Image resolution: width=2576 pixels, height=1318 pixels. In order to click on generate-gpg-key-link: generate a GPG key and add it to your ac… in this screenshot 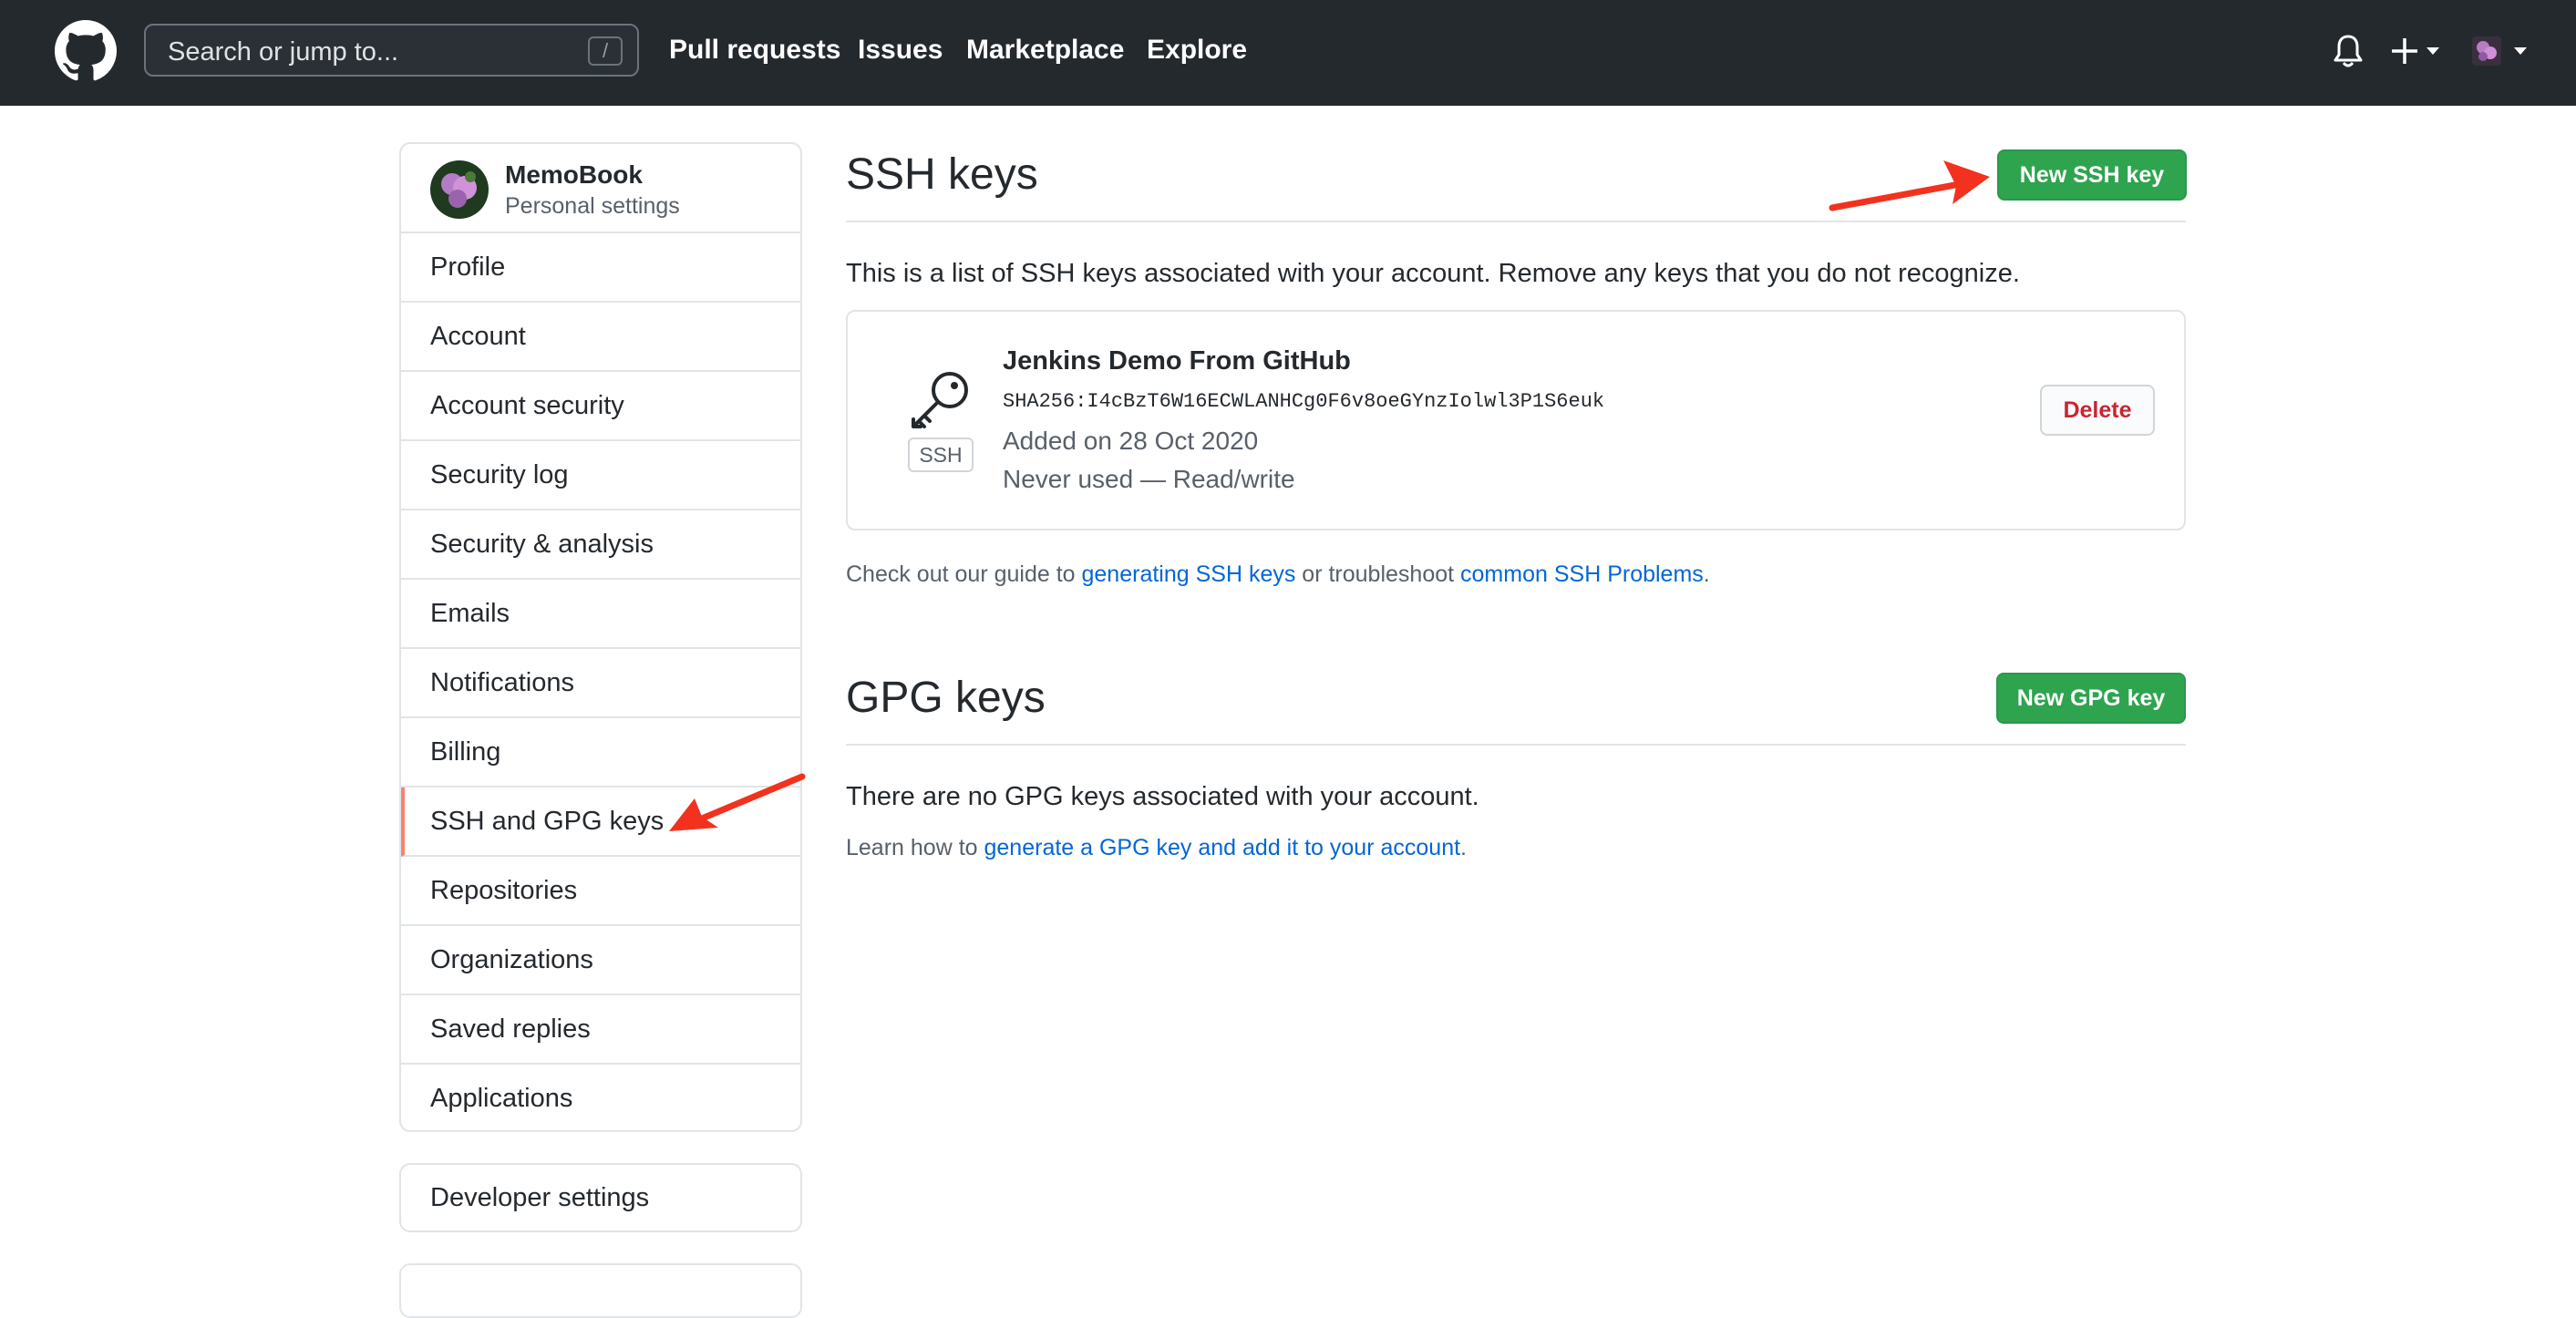, I will do `click(1222, 847)`.